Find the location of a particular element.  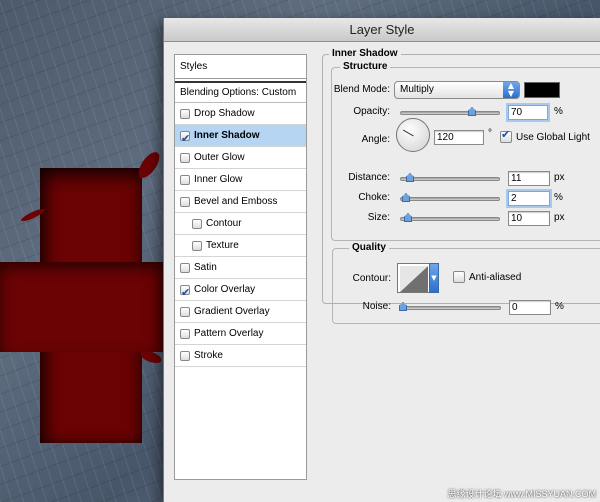

red-cross-horizontal is located at coordinates (82, 307).